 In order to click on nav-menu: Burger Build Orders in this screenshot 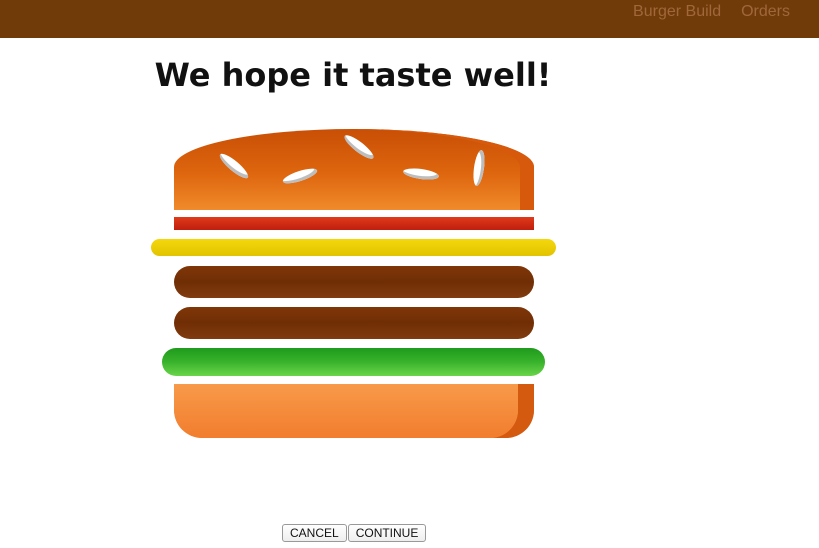, I will do `click(711, 12)`.